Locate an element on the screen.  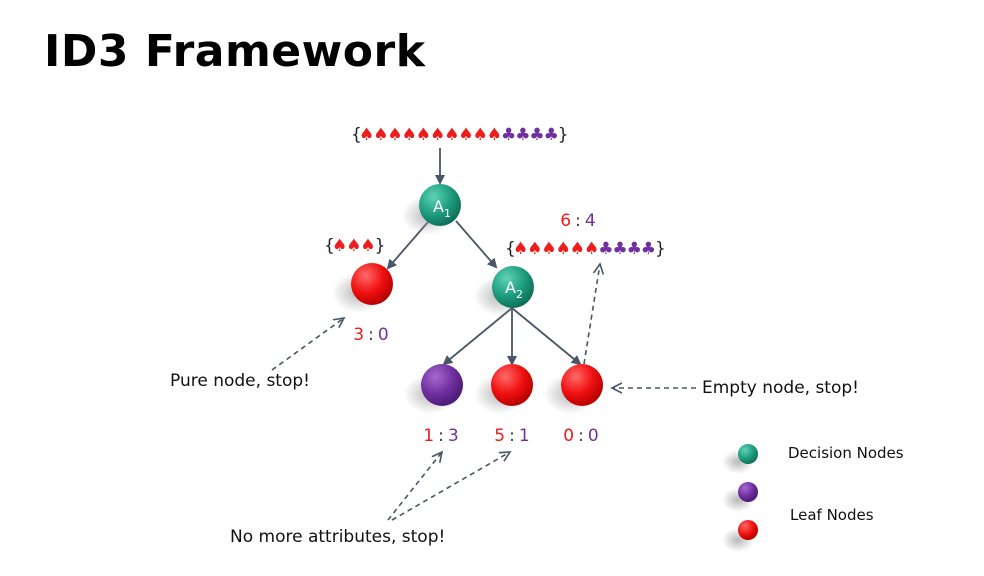
card-set-root: {♠♠♠♠♠♠♠♠♠♠♣♣♣♣} is located at coordinates (460, 135).